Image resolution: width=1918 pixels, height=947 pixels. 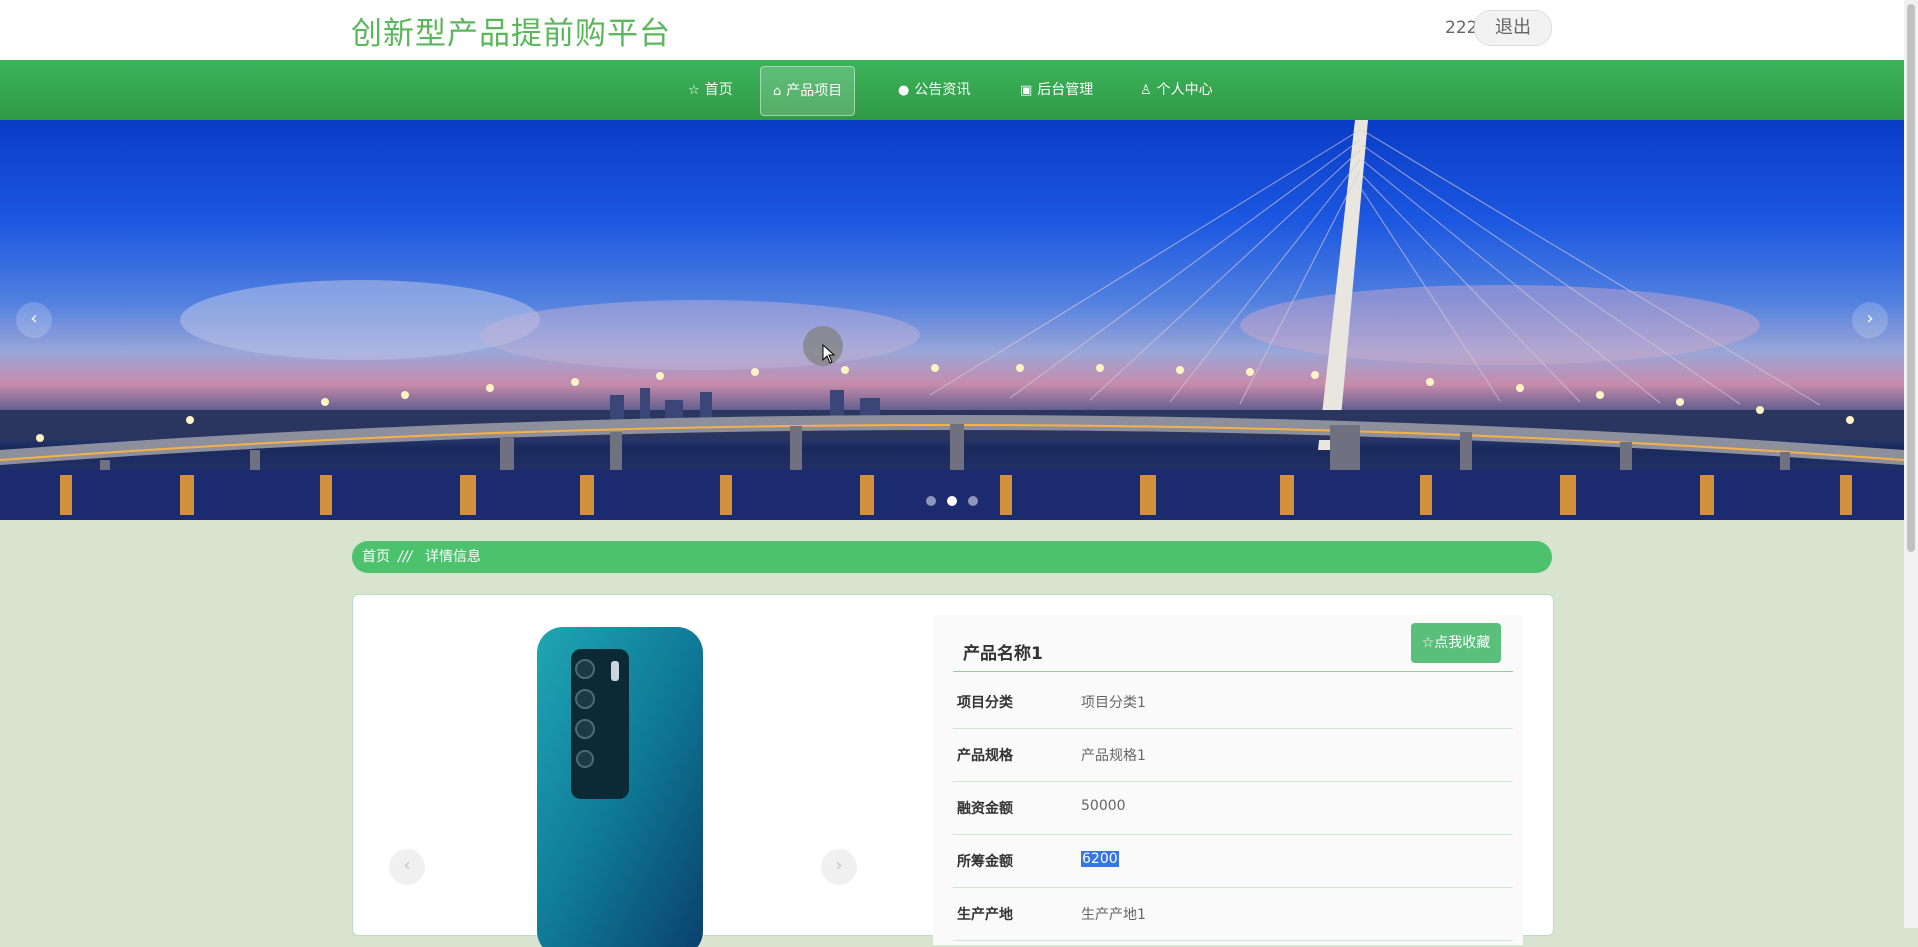 I want to click on divider, so click(x=1233, y=671).